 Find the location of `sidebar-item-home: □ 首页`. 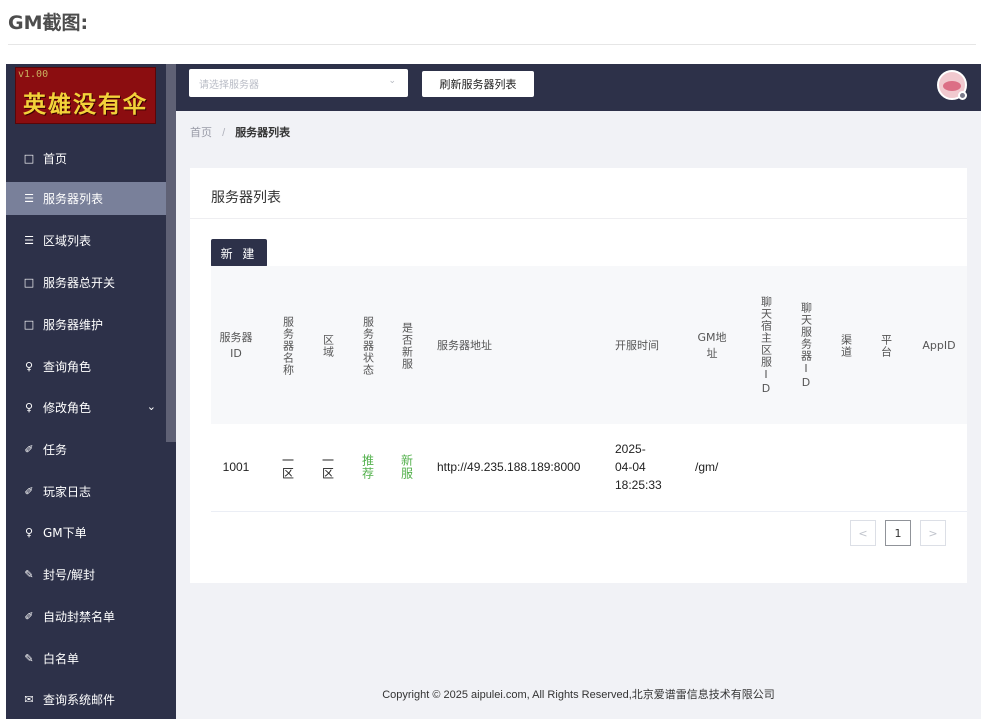

sidebar-item-home: □ 首页 is located at coordinates (86, 158).